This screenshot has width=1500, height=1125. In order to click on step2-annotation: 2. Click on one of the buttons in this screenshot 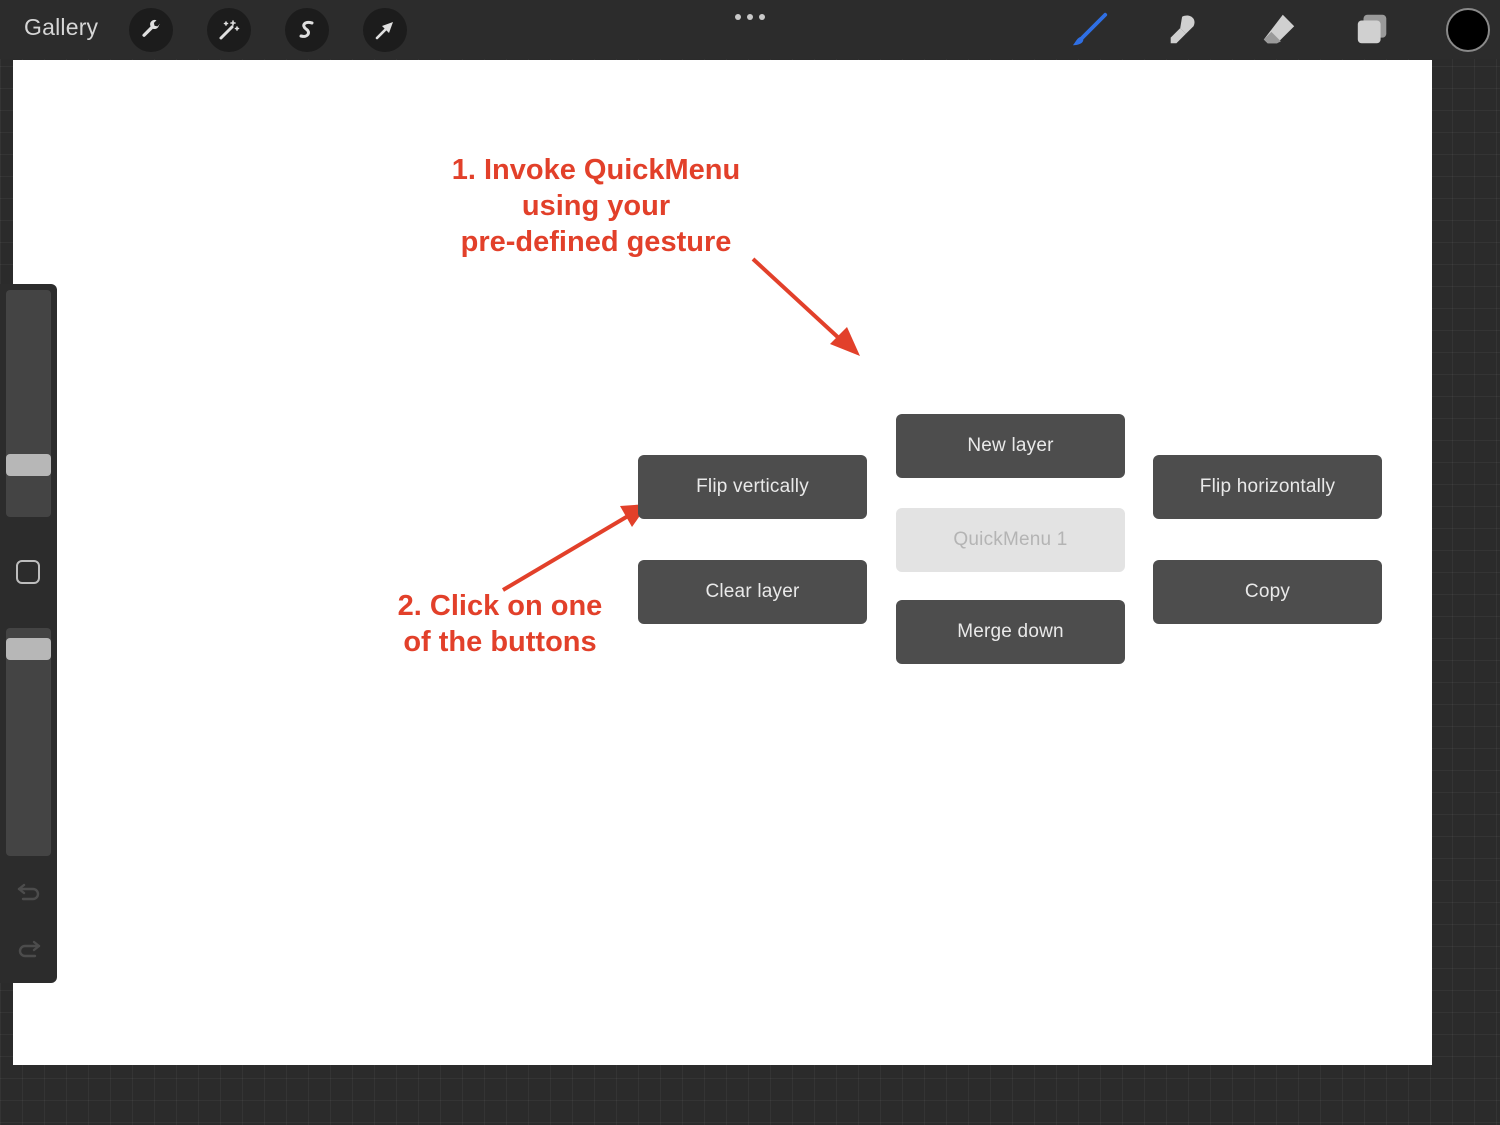, I will do `click(500, 624)`.